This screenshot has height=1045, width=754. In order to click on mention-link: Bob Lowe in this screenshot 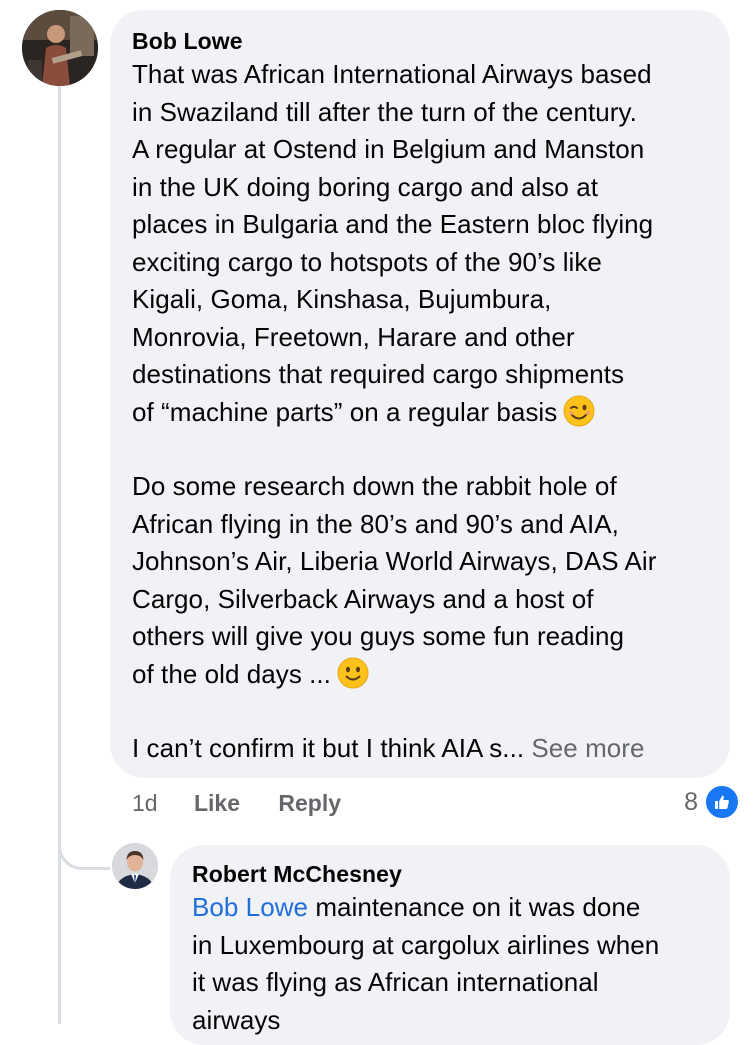, I will do `click(250, 907)`.